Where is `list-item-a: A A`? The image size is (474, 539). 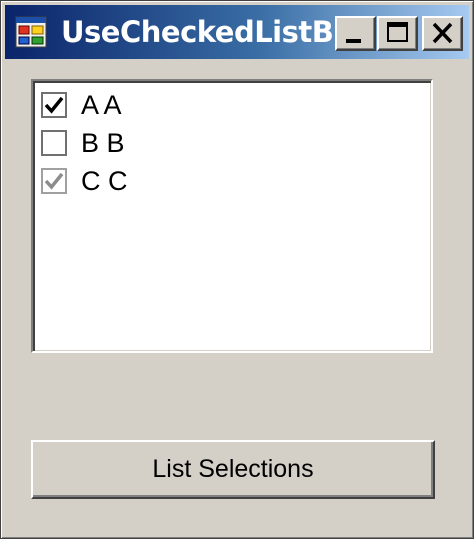
list-item-a: A A is located at coordinates (231, 105).